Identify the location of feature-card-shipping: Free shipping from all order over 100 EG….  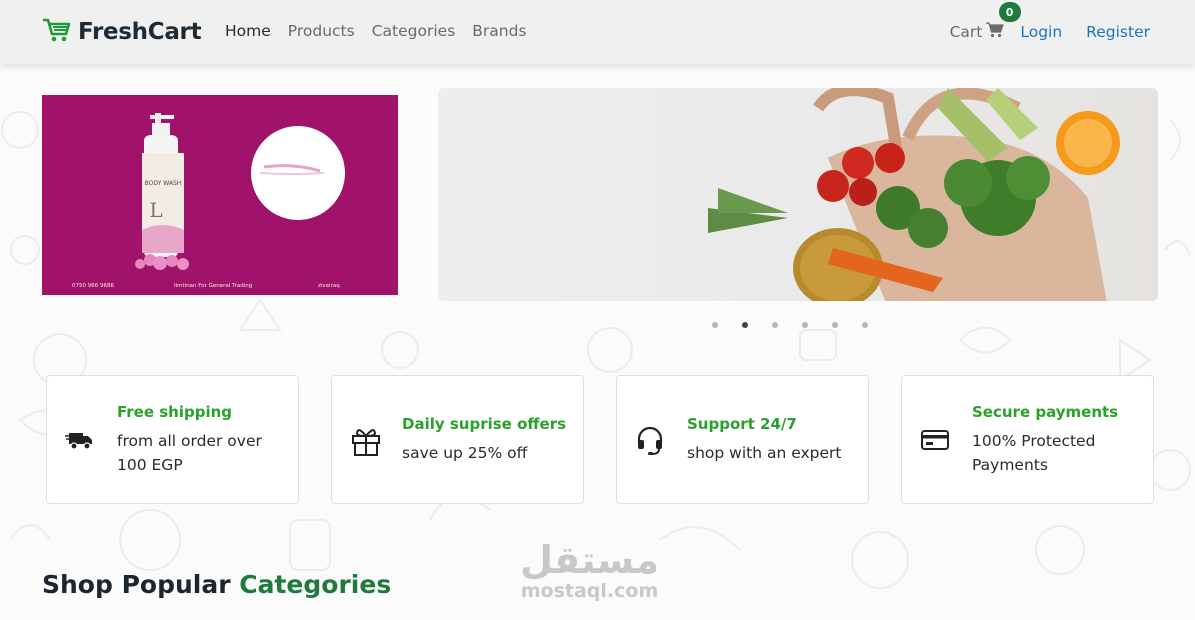
(172, 439).